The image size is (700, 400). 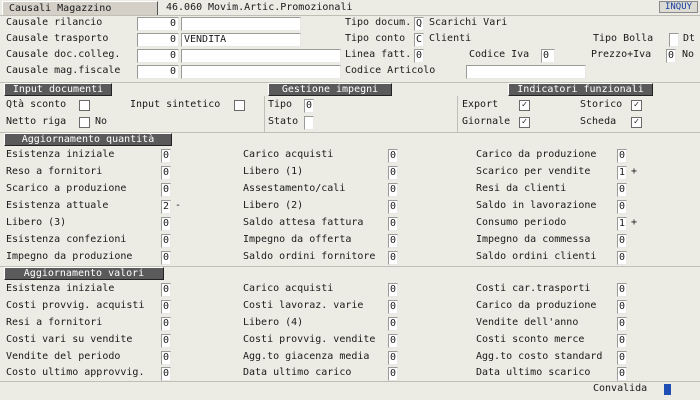 What do you see at coordinates (241, 40) in the screenshot?
I see `causale-trasporto-text-field: VENDITA` at bounding box center [241, 40].